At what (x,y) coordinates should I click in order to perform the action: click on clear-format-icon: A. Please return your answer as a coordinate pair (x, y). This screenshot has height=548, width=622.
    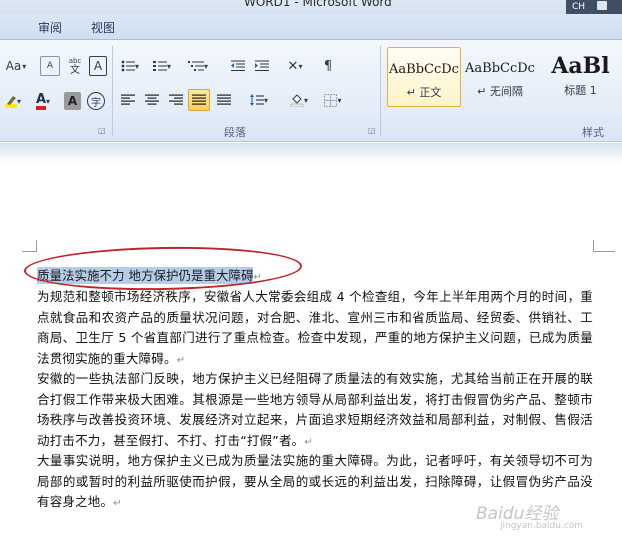
    Looking at the image, I should click on (50, 66).